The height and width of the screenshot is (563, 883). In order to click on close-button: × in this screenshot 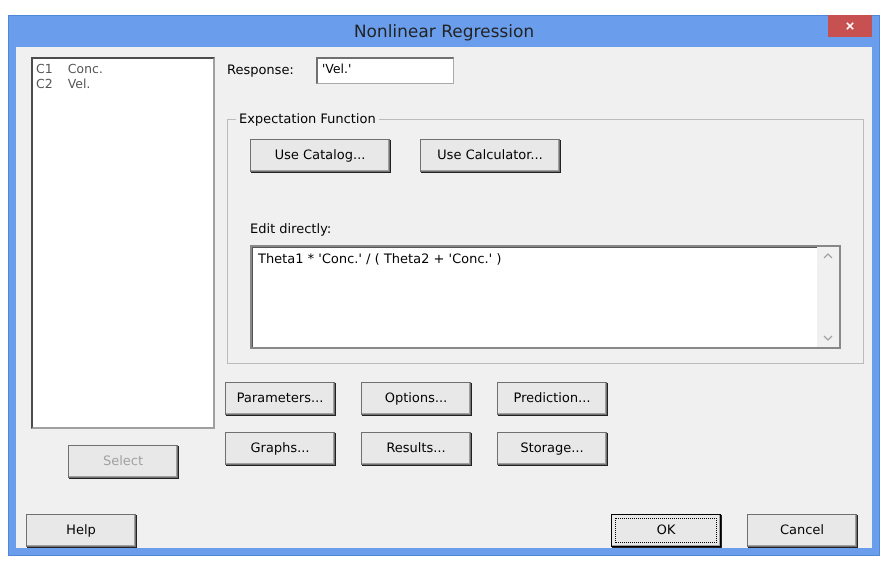, I will do `click(850, 26)`.